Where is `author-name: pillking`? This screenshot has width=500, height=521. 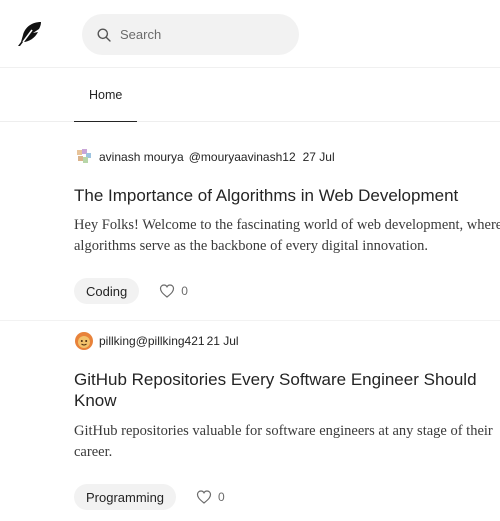 author-name: pillking is located at coordinates (117, 341).